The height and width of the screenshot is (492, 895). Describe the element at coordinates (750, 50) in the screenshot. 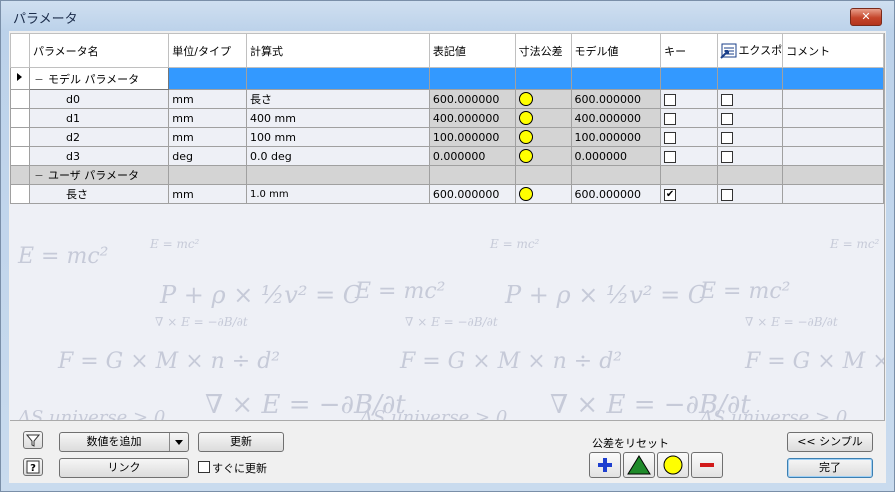

I see `col-header-export: エクスポ` at that location.